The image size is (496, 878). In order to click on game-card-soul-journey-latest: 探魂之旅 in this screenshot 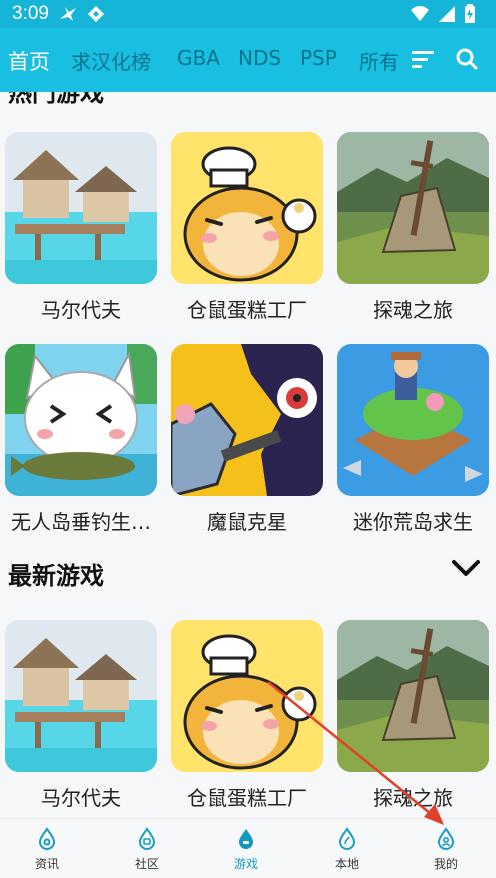, I will do `click(413, 715)`.